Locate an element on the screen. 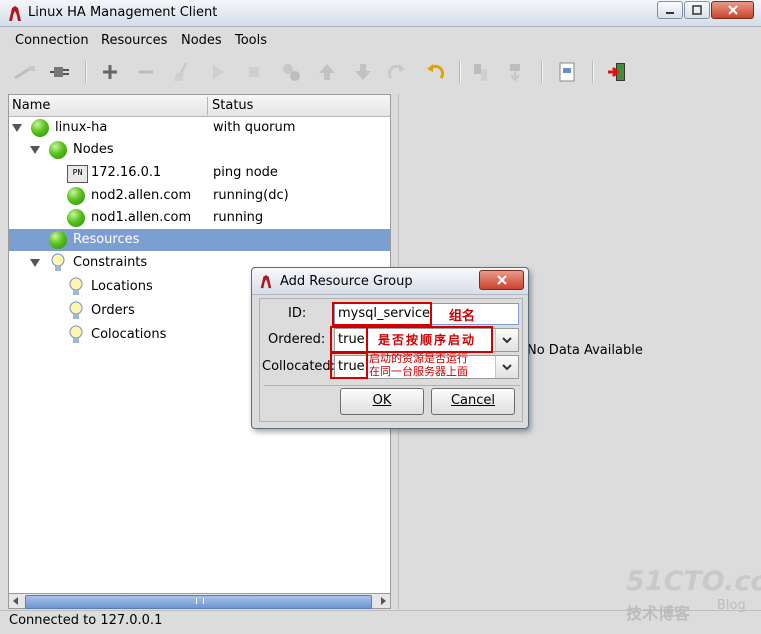 The height and width of the screenshot is (634, 761). watermark-logo: 51CTO.com 技术博客 Blog is located at coordinates (693, 596).